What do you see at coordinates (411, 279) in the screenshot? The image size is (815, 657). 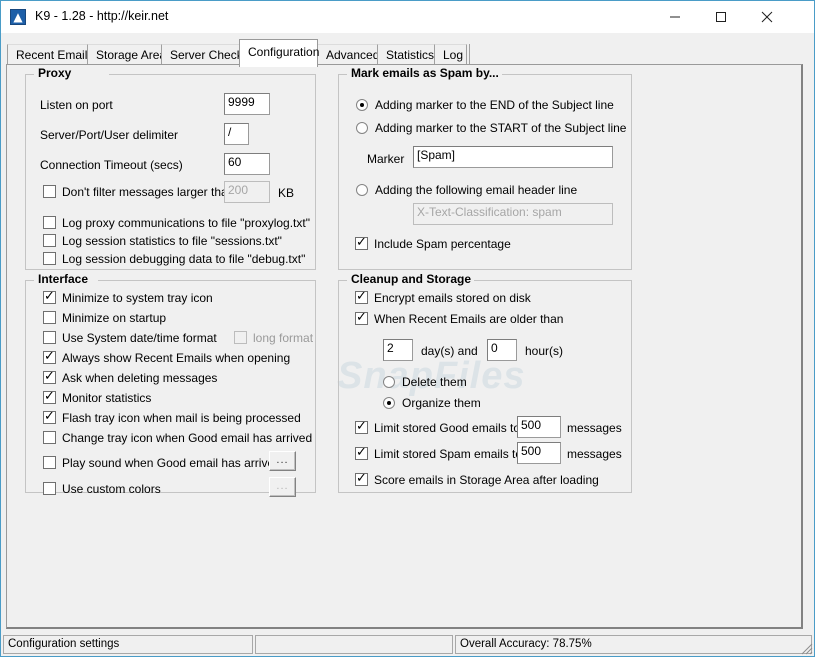 I see `cleanup-group-title: Cleanup and Storage` at bounding box center [411, 279].